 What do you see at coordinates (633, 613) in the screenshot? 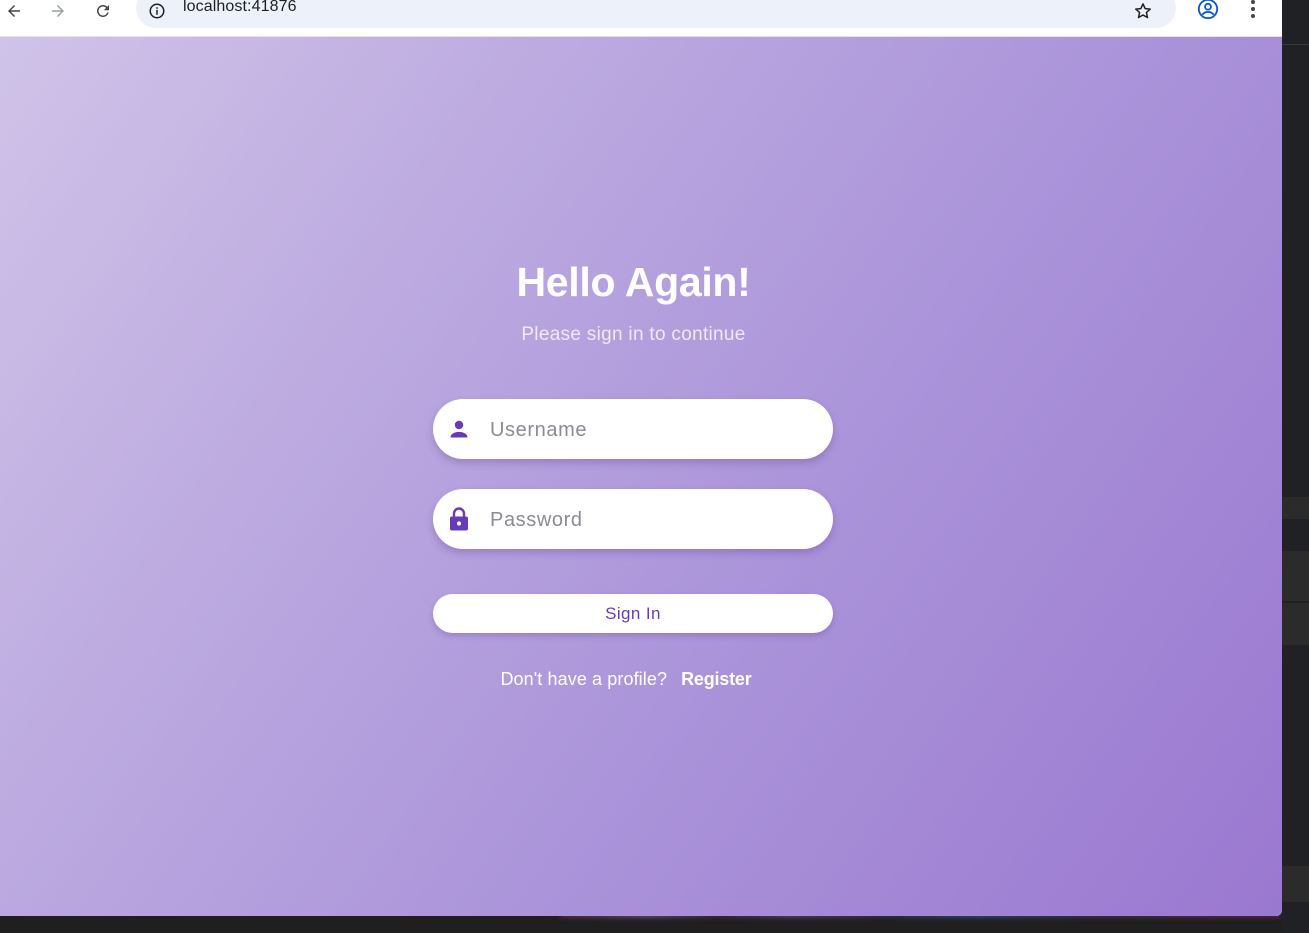
I see `sign-in-button: Sign In` at bounding box center [633, 613].